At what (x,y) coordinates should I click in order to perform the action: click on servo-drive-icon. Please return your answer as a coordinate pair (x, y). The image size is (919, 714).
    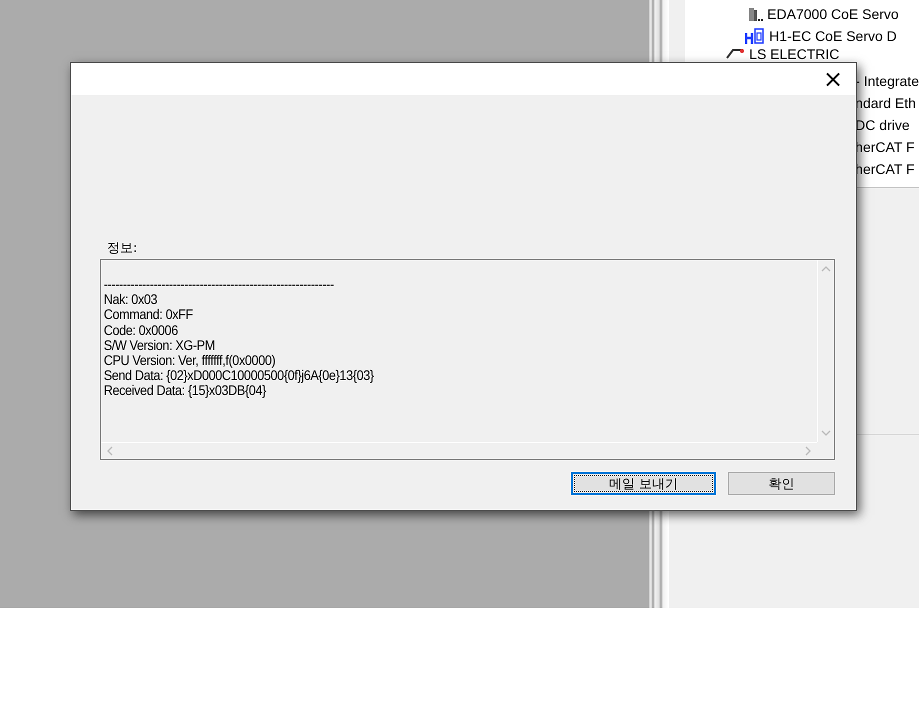
    Looking at the image, I should click on (755, 36).